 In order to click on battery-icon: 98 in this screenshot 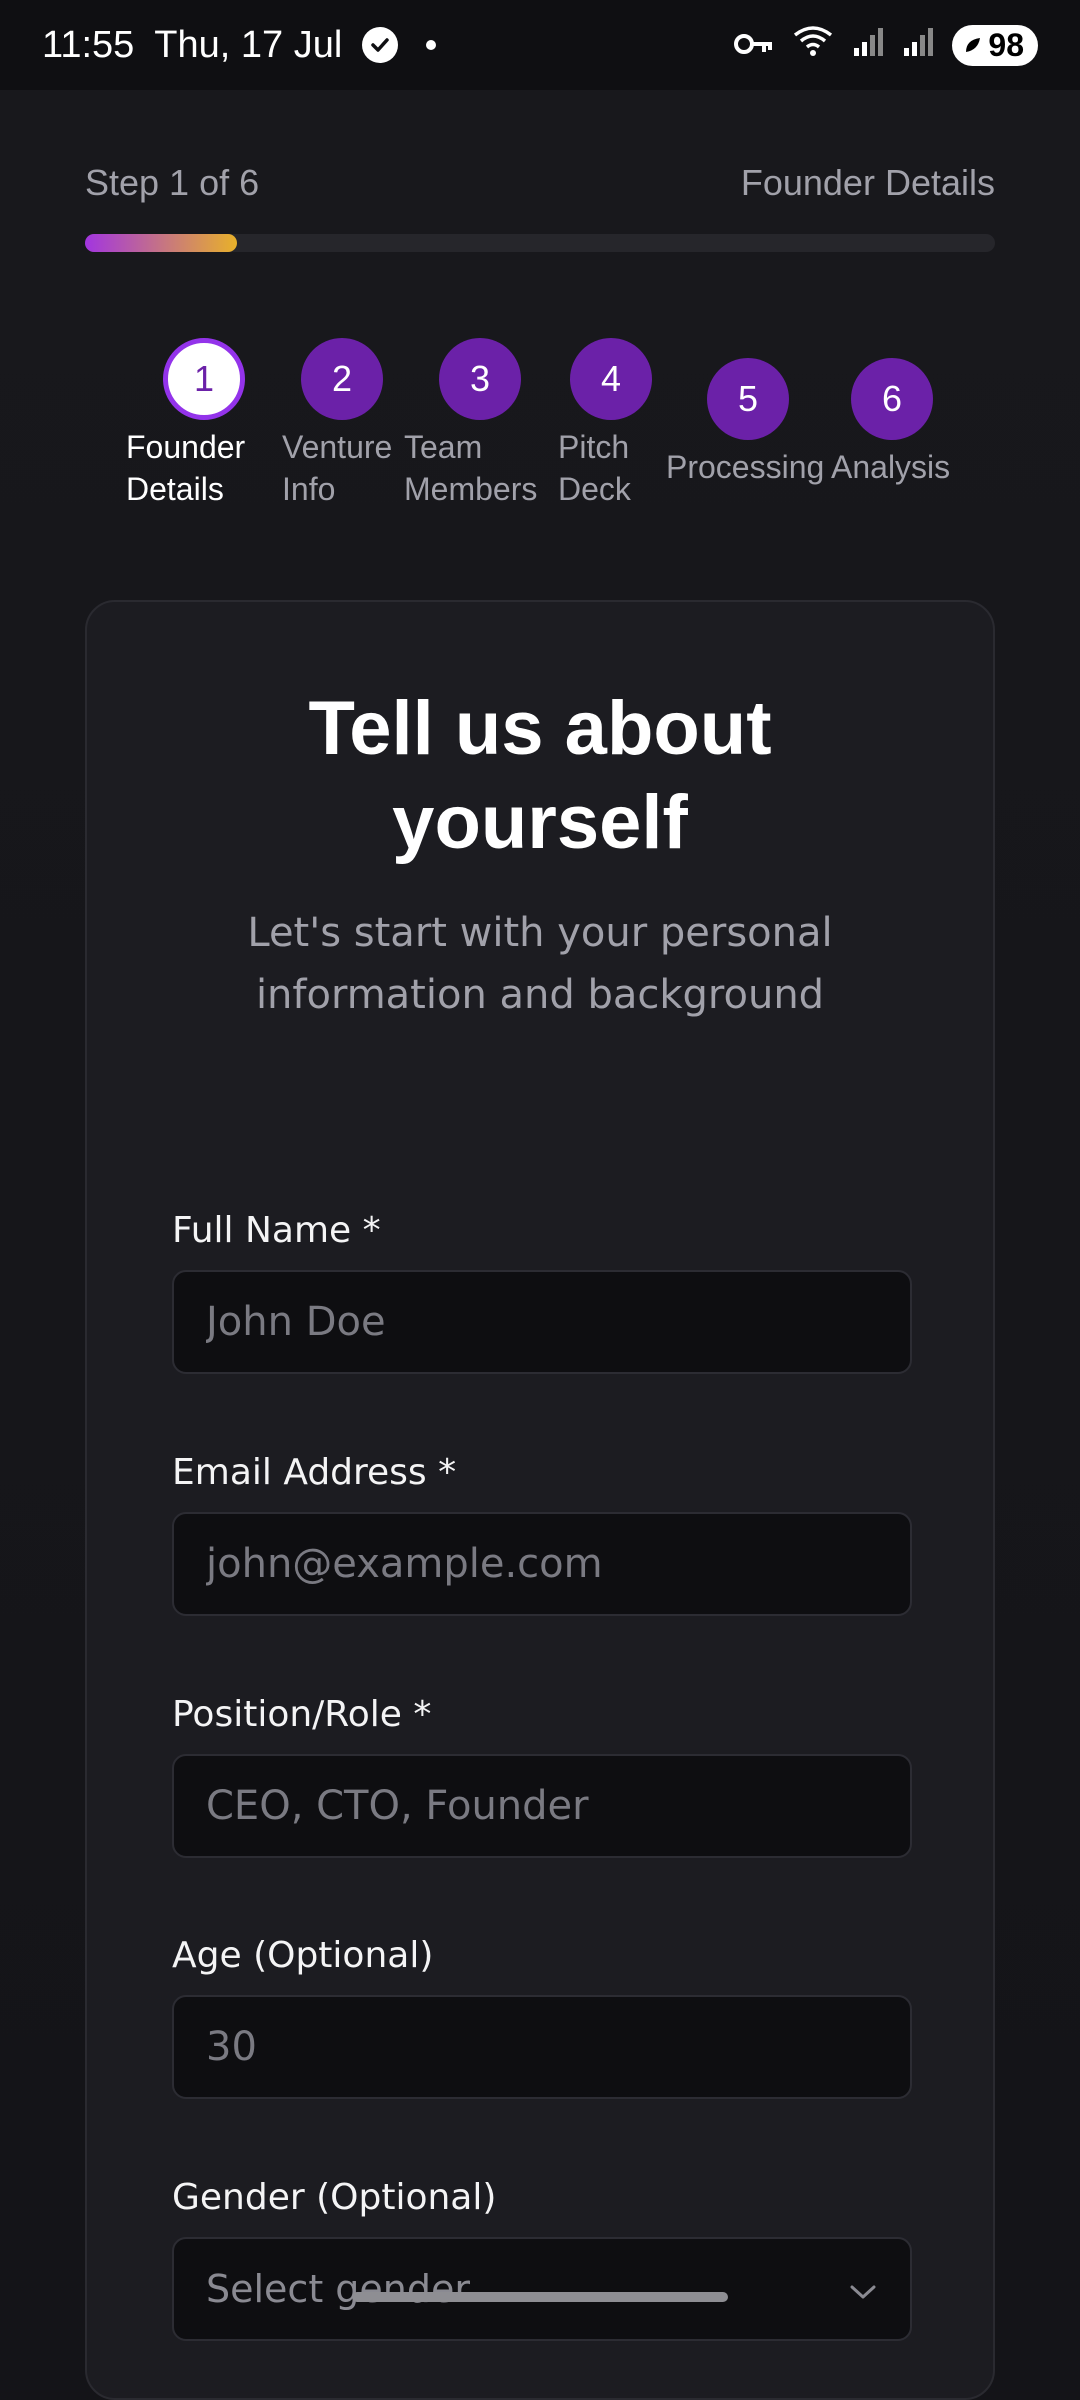, I will do `click(995, 45)`.